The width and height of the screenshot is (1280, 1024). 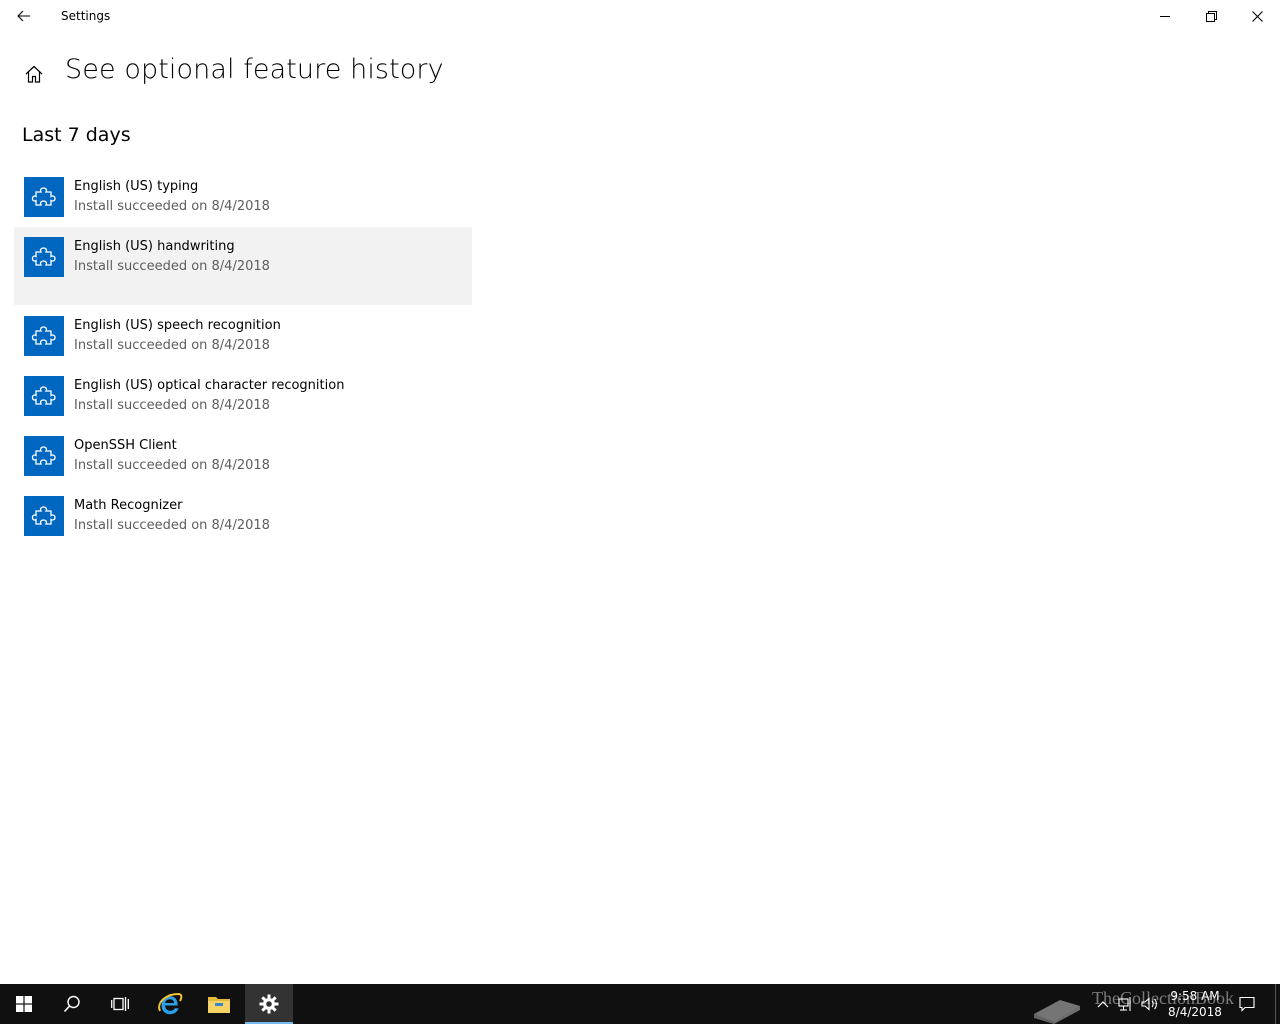 I want to click on start-button, so click(x=24, y=1004).